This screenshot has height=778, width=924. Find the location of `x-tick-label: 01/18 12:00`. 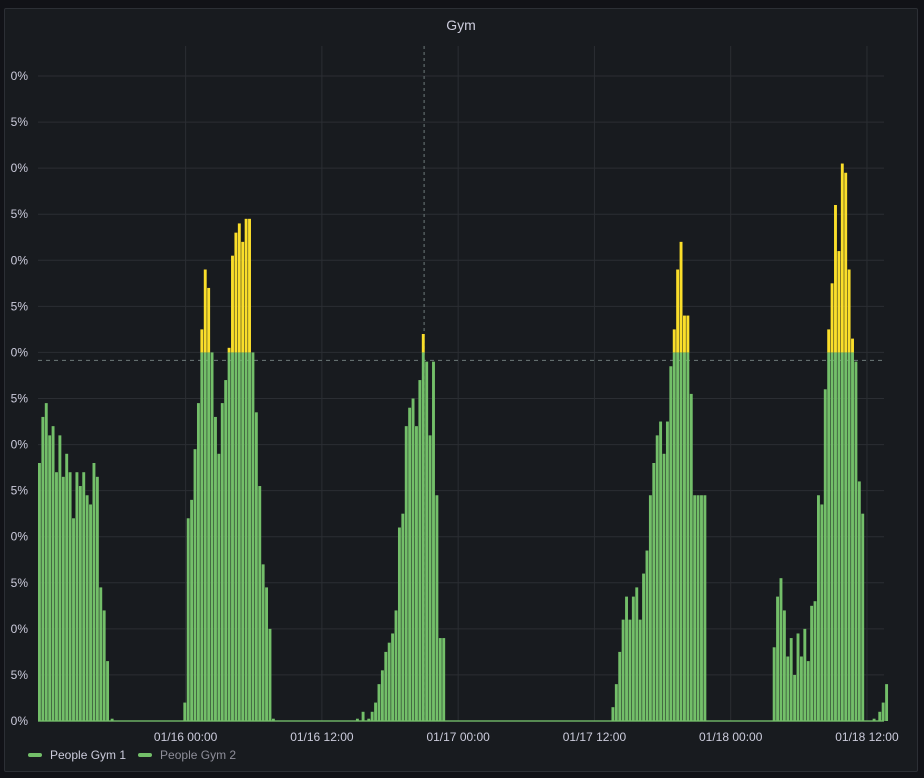

x-tick-label: 01/18 12:00 is located at coordinates (867, 737).